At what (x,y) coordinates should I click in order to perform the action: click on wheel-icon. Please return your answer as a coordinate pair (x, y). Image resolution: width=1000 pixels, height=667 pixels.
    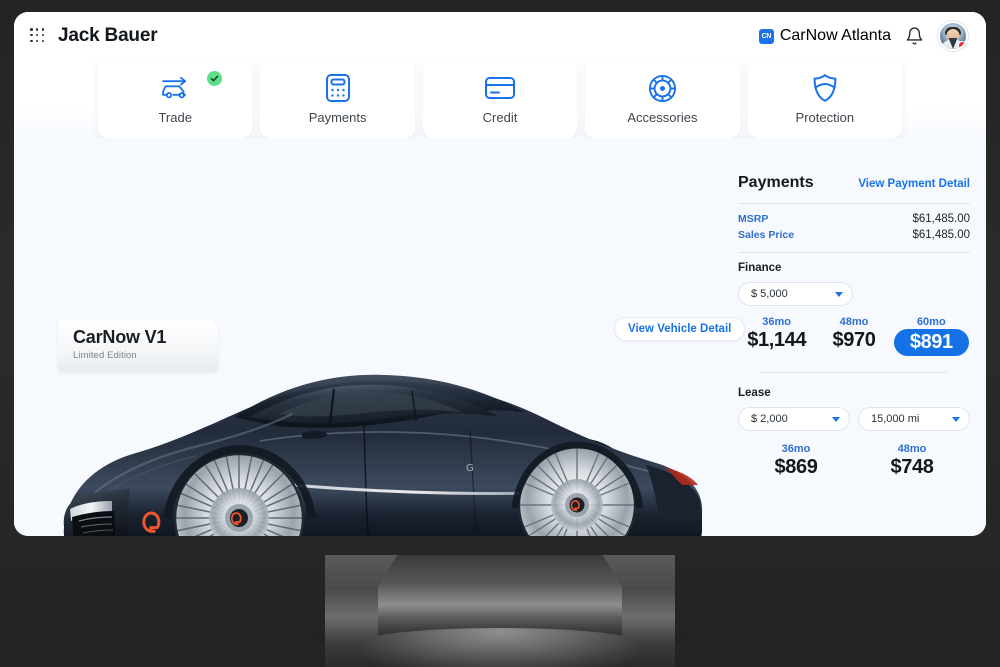
    Looking at the image, I should click on (662, 88).